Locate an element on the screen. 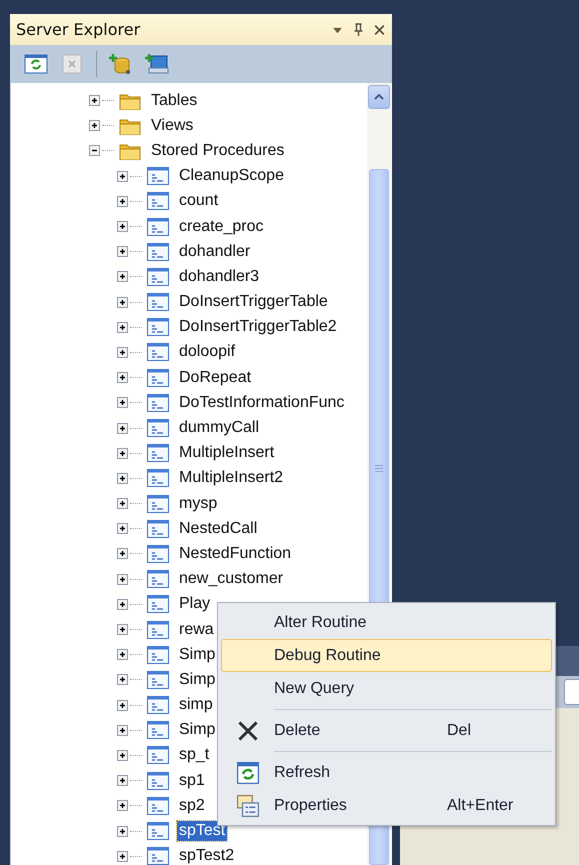 This screenshot has height=865, width=579. tree-item: NestedFunction is located at coordinates (235, 554).